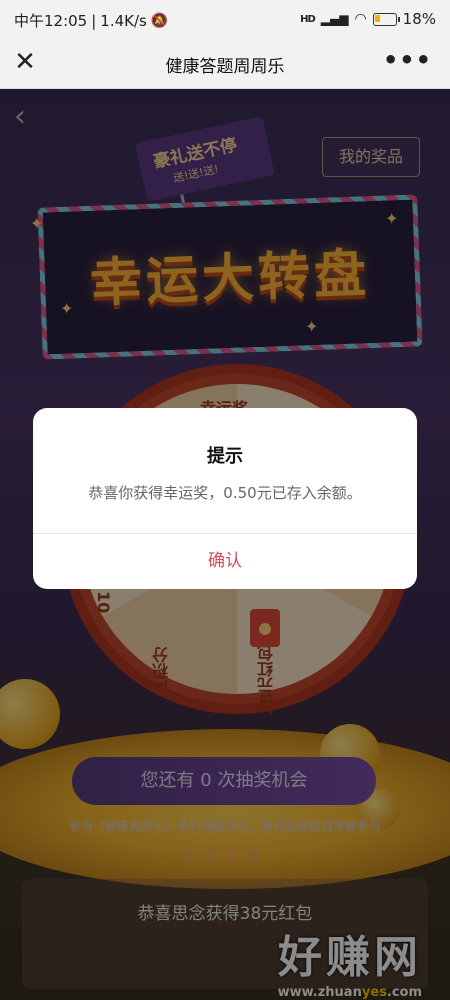  Describe the element at coordinates (225, 561) in the screenshot. I see `confirm-button: 确认` at that location.